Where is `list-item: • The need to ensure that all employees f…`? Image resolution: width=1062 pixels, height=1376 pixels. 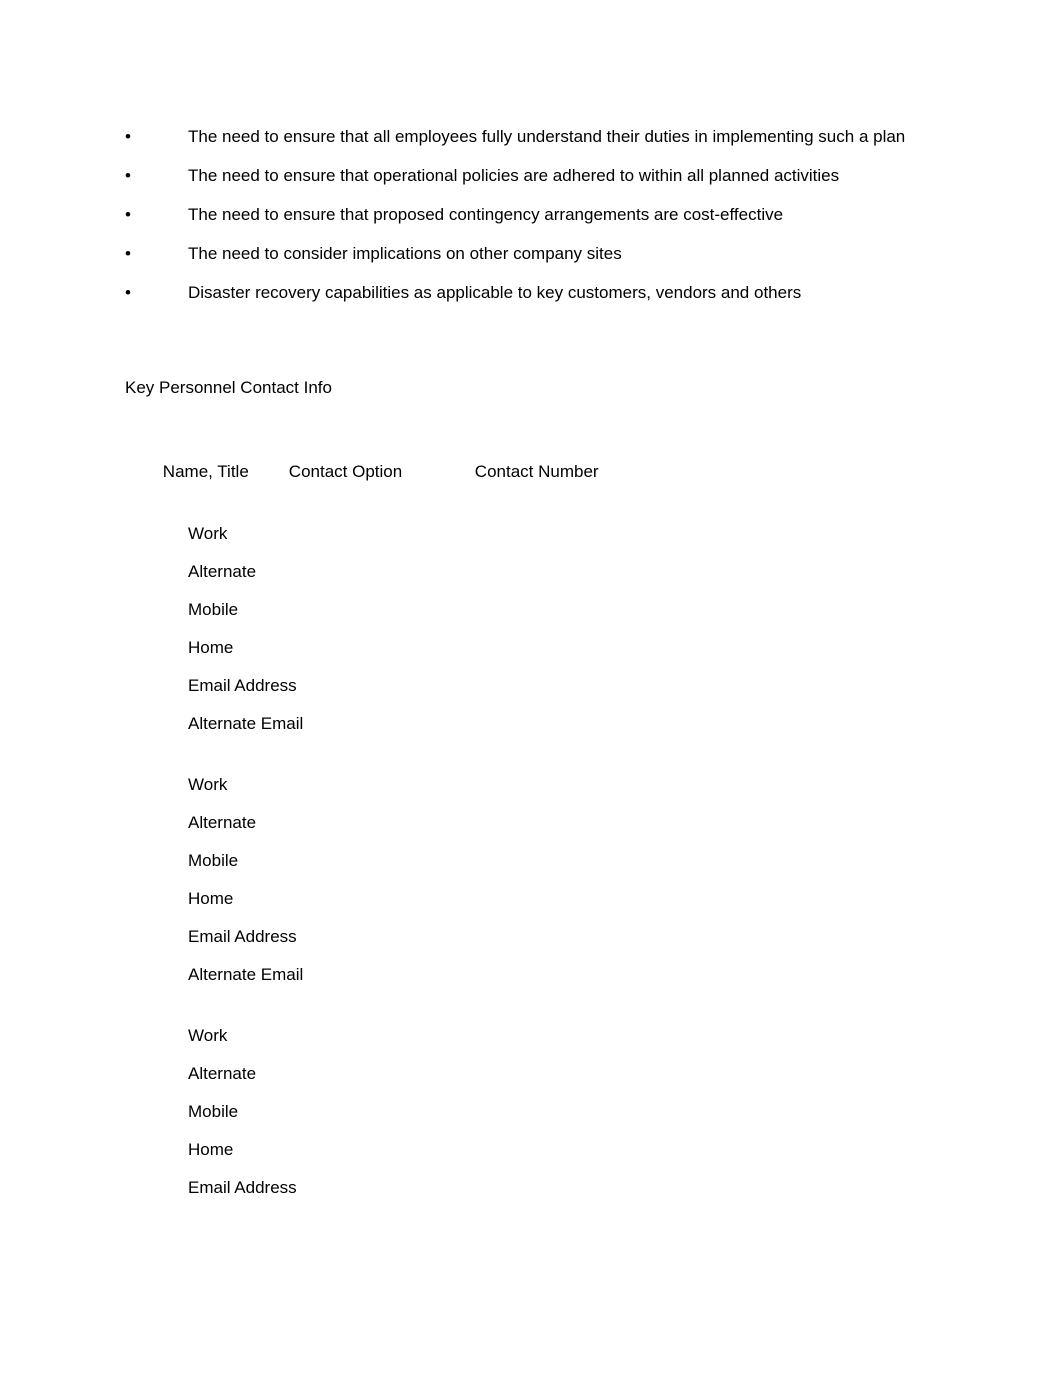 list-item: • The need to ensure that all employees f… is located at coordinates (531, 136).